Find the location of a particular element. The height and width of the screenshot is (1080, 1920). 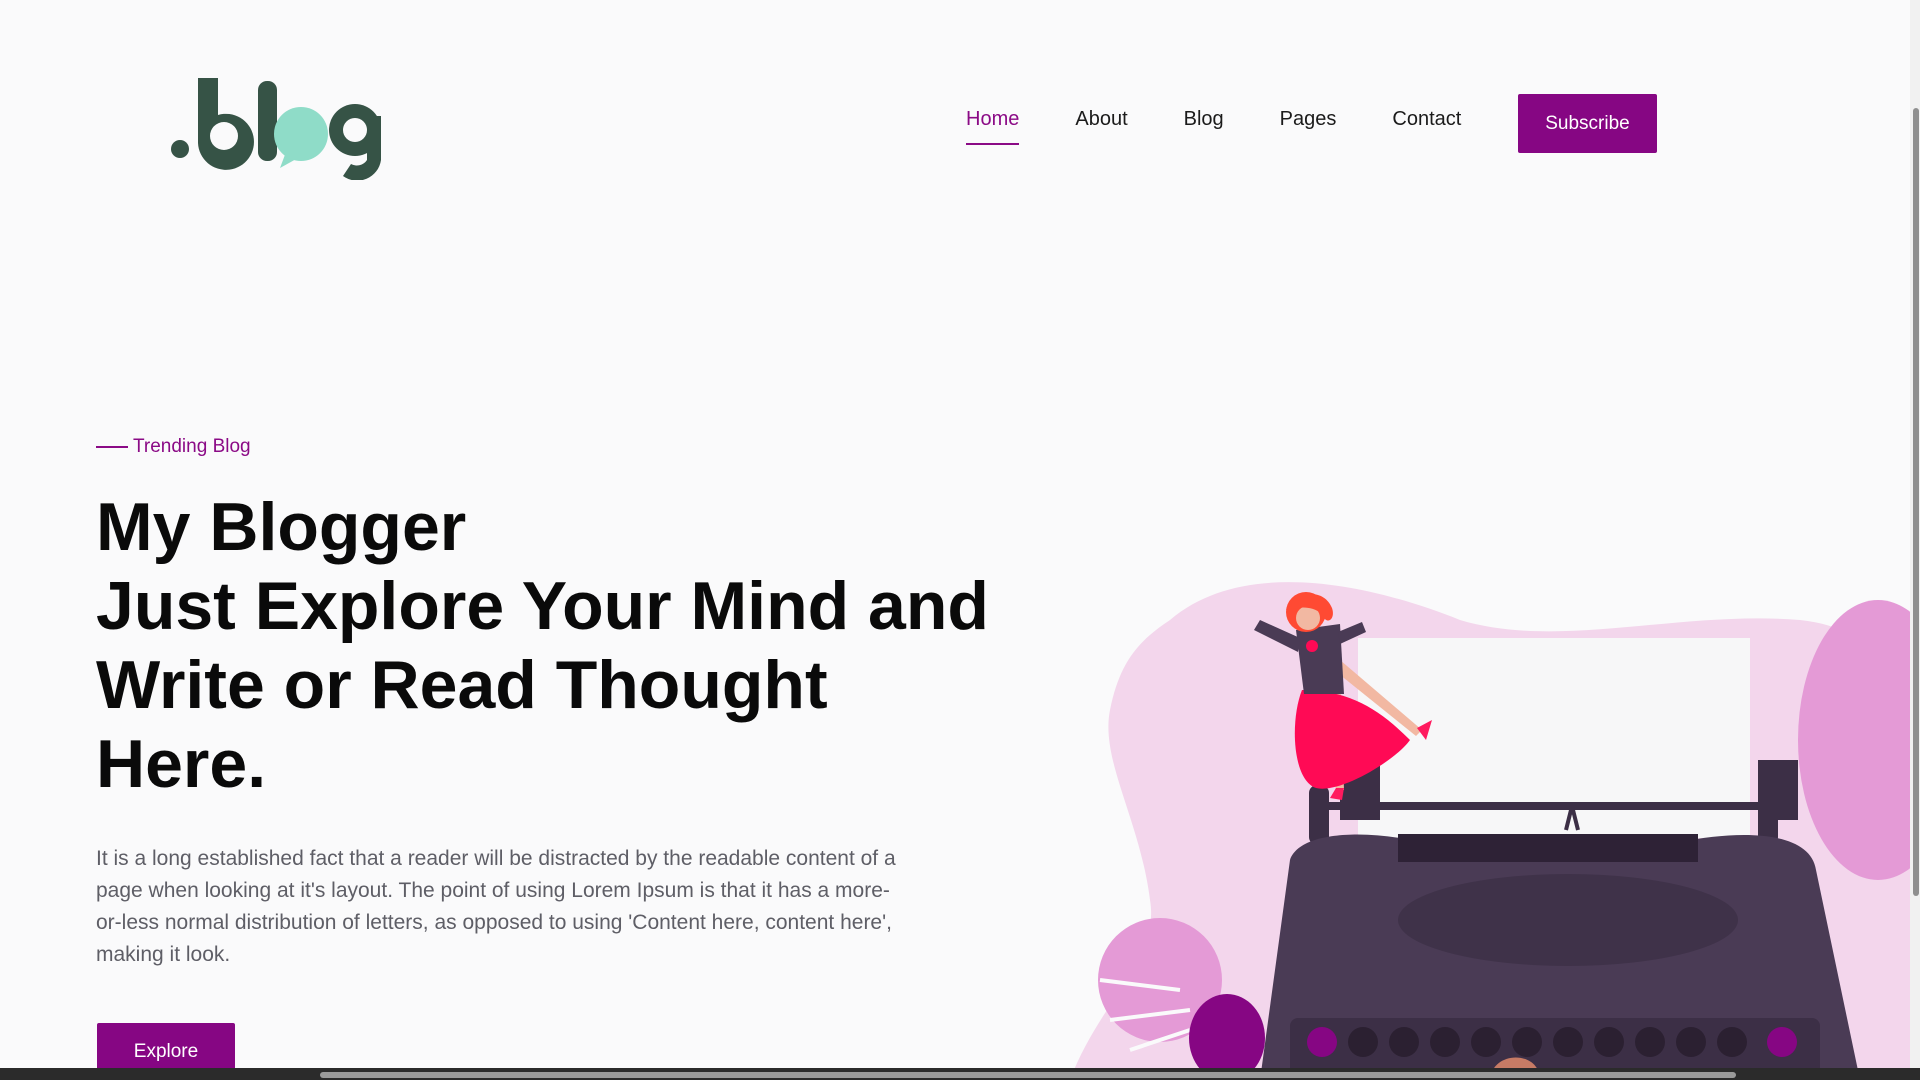

paper-holder-right is located at coordinates (1778, 790).